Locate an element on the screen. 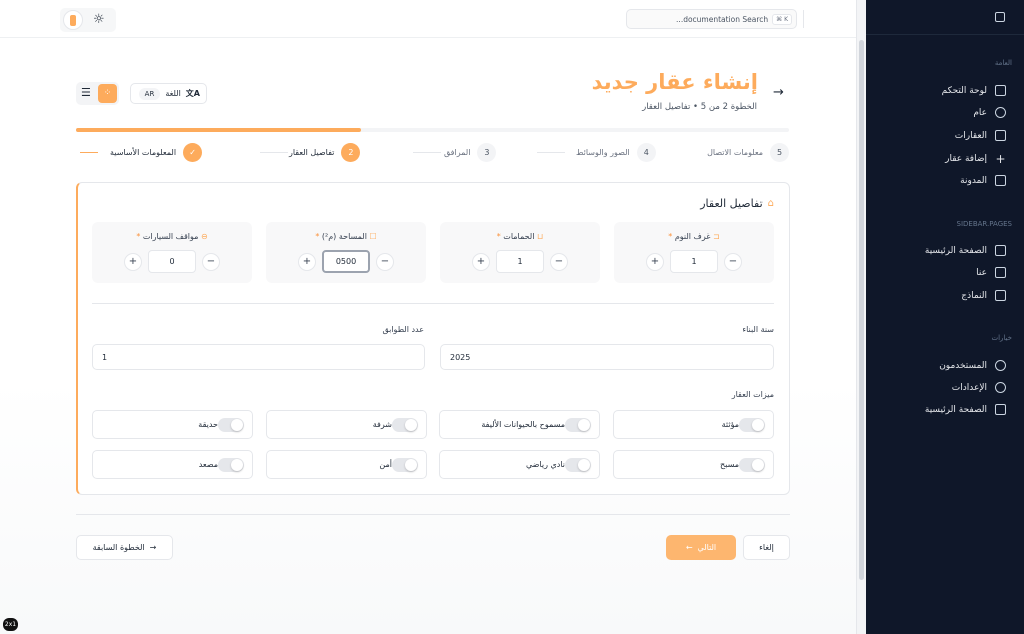 The image size is (1024, 634). bedrooms-input: 1 is located at coordinates (694, 261).